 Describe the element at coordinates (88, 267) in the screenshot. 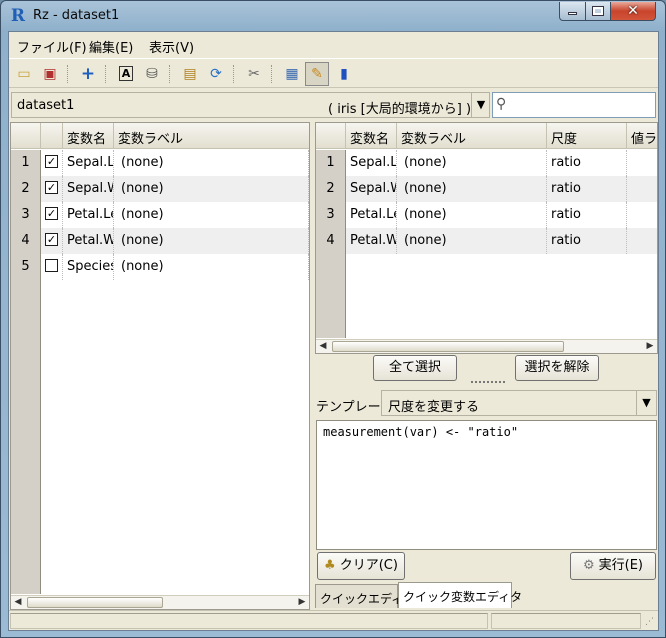

I see `variable-name: Species` at that location.